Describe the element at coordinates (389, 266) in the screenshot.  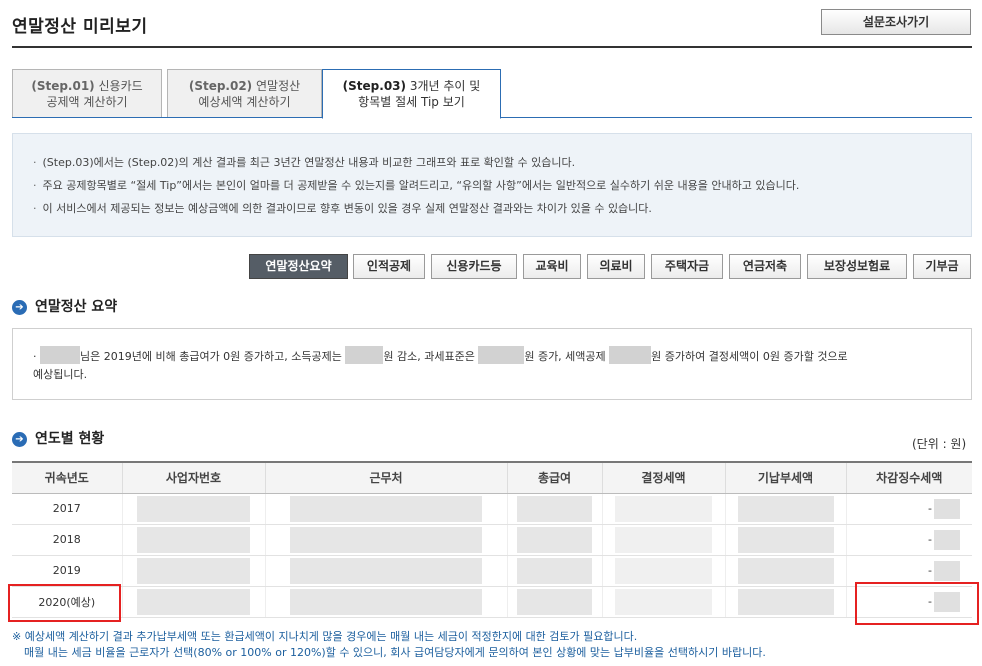
I see `category-personal-button: 인적공제` at that location.